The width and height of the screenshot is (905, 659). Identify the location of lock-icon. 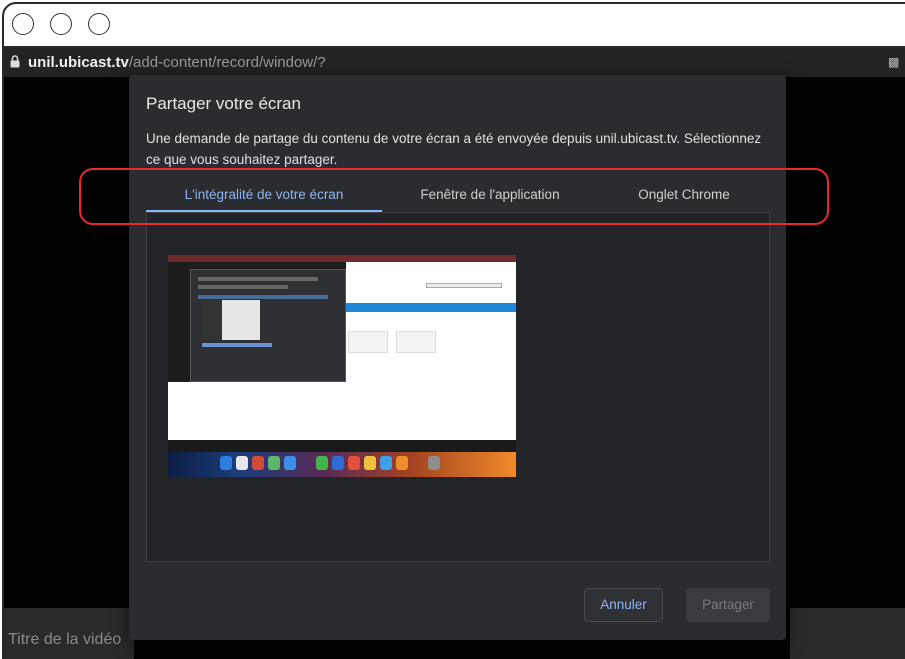
(15, 61).